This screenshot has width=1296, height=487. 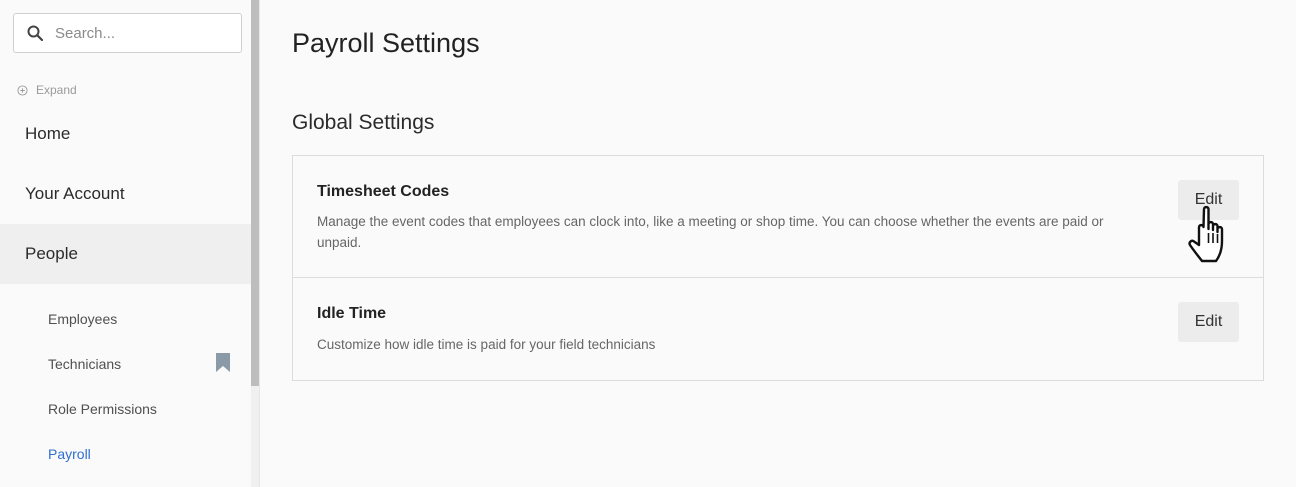 What do you see at coordinates (56, 90) in the screenshot?
I see `expand-label: Expand` at bounding box center [56, 90].